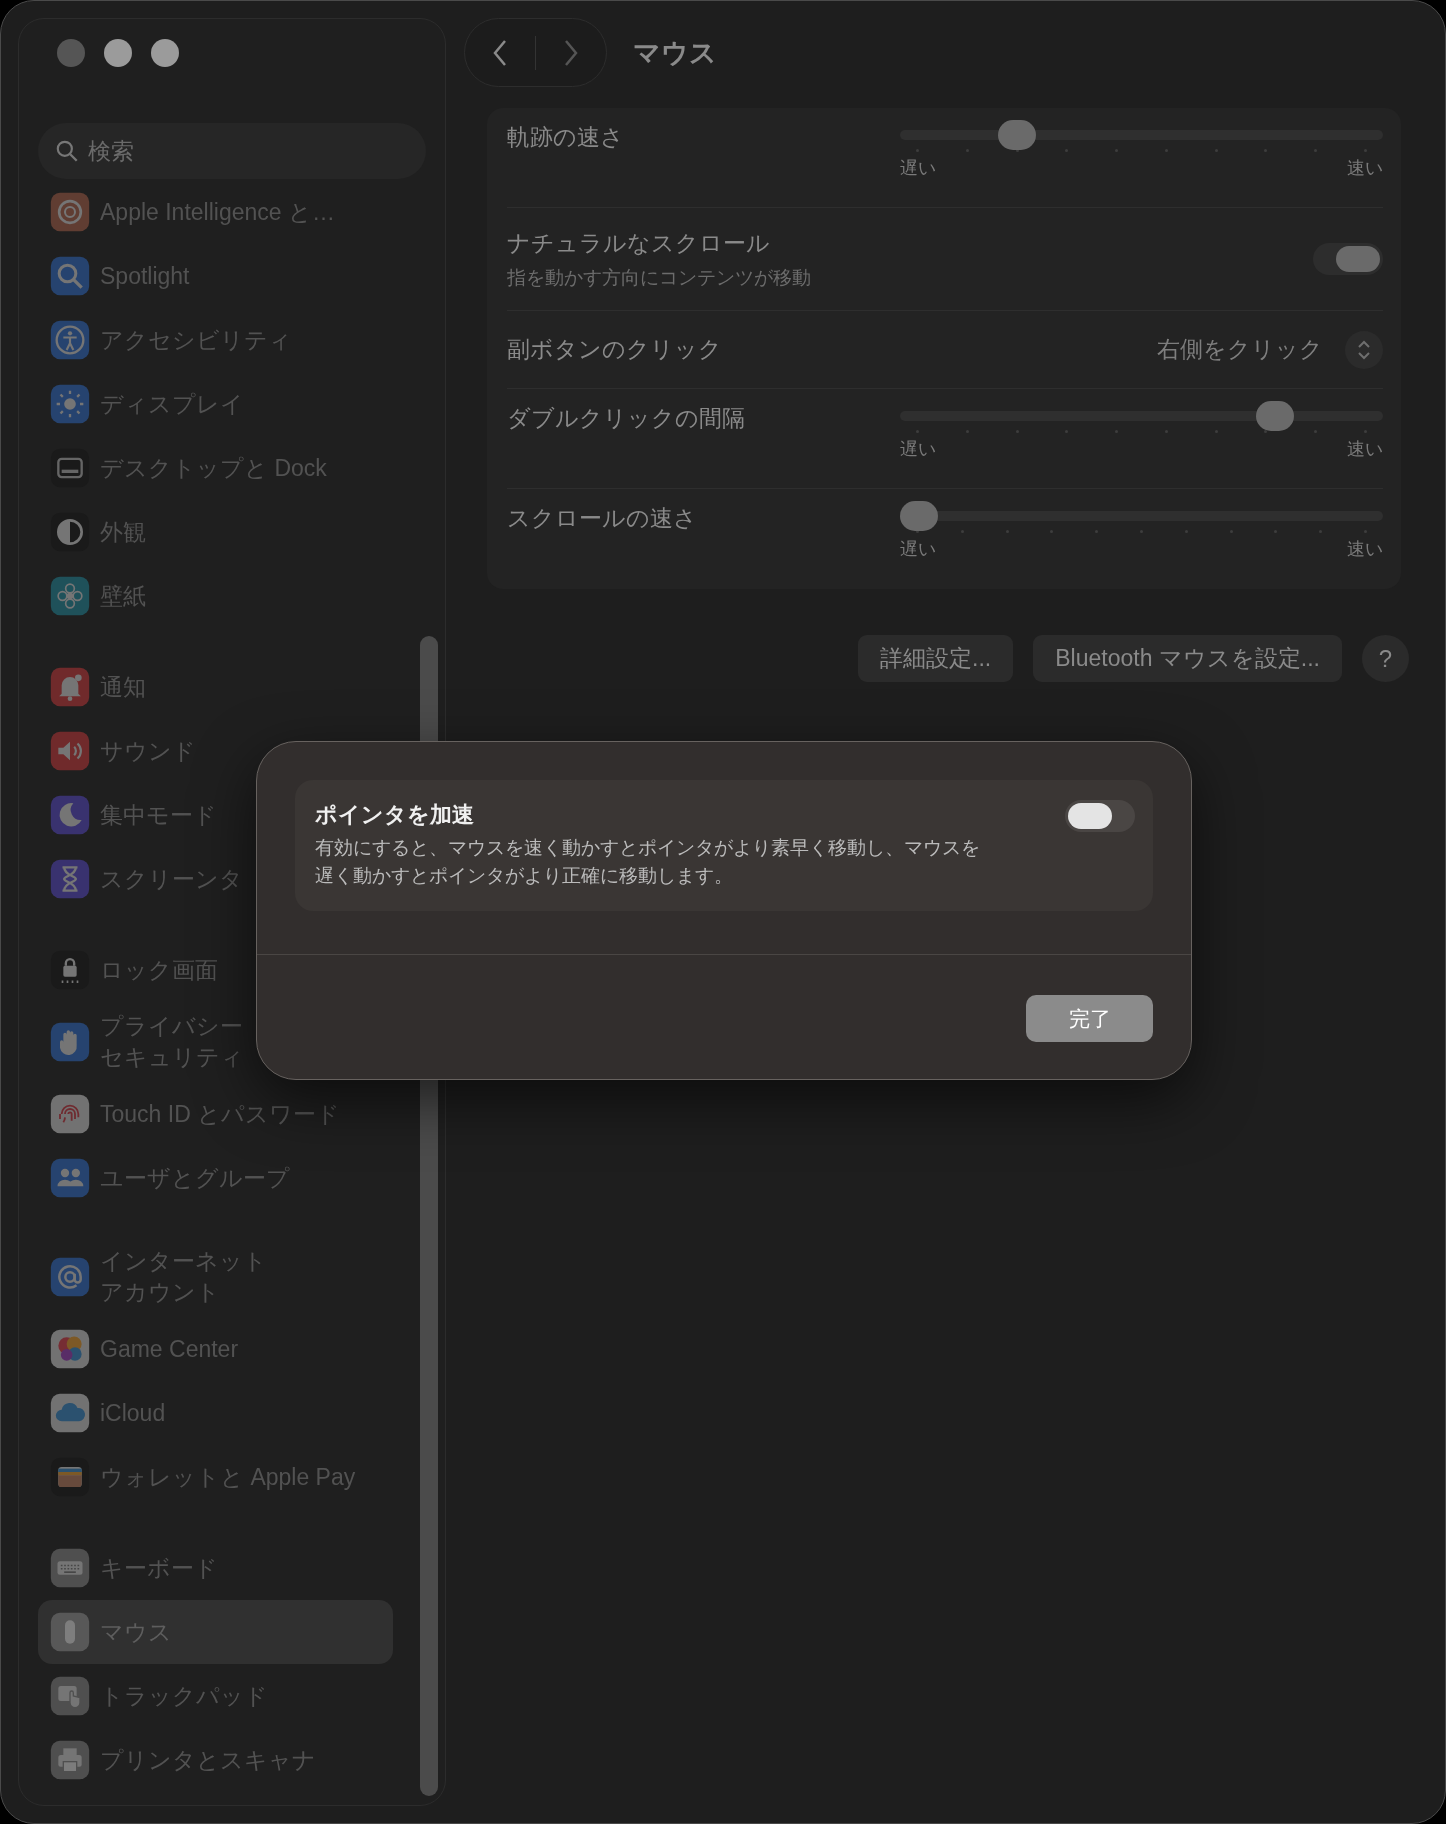  Describe the element at coordinates (70, 532) in the screenshot. I see `contrast-icon` at that location.